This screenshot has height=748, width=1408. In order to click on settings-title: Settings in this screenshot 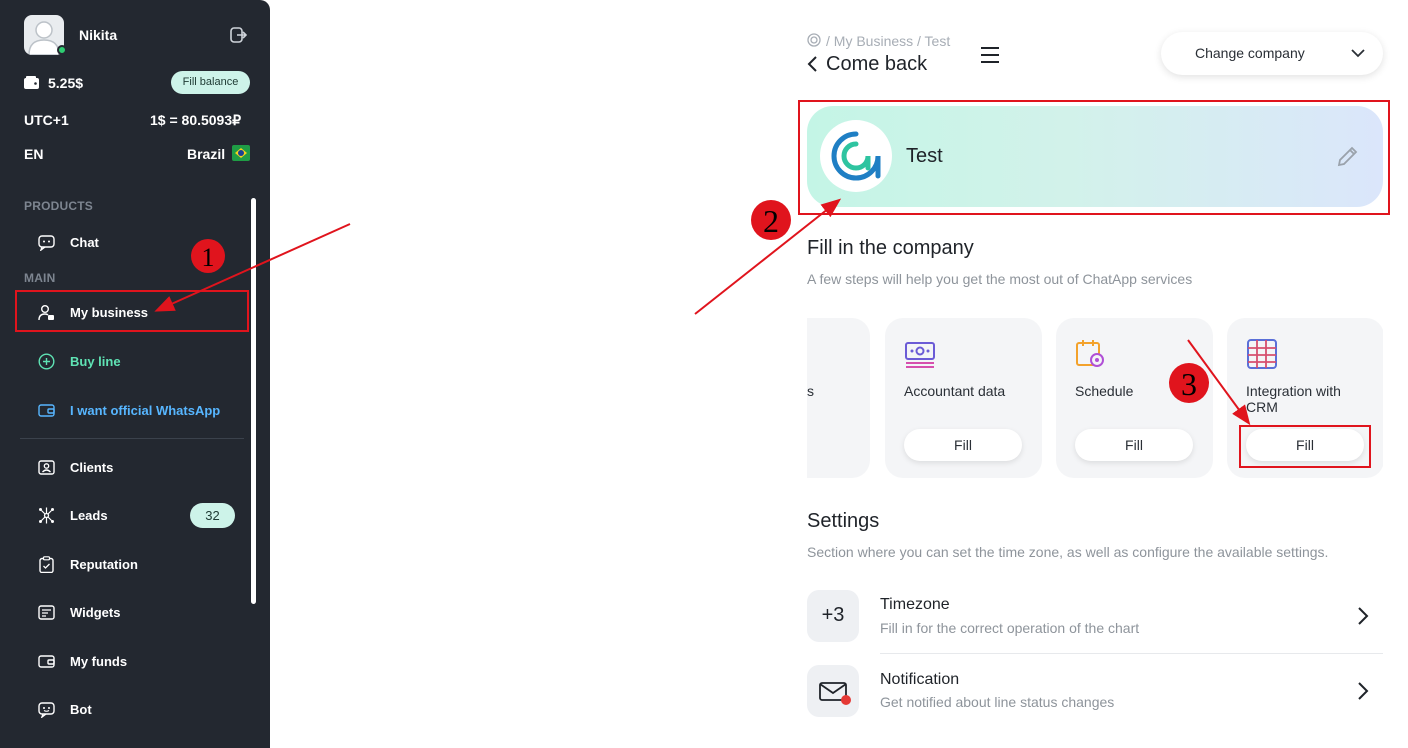, I will do `click(843, 521)`.